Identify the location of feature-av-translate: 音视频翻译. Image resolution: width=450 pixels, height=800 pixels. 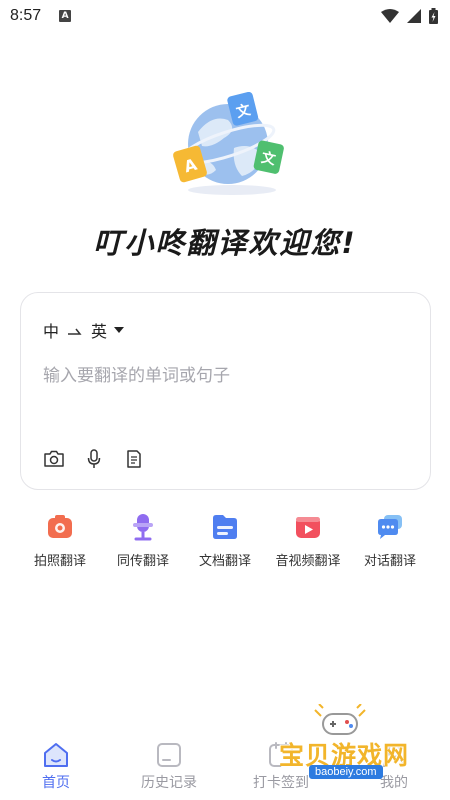
(308, 540).